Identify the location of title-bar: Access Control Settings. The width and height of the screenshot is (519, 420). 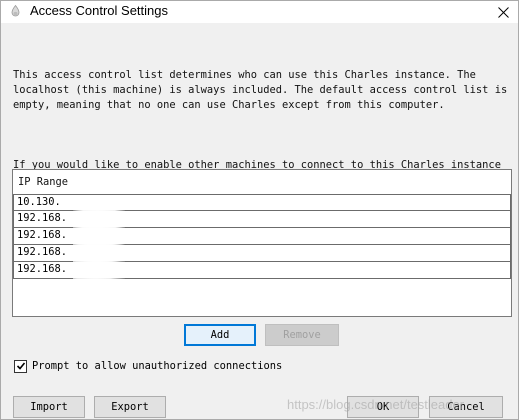
(259, 12).